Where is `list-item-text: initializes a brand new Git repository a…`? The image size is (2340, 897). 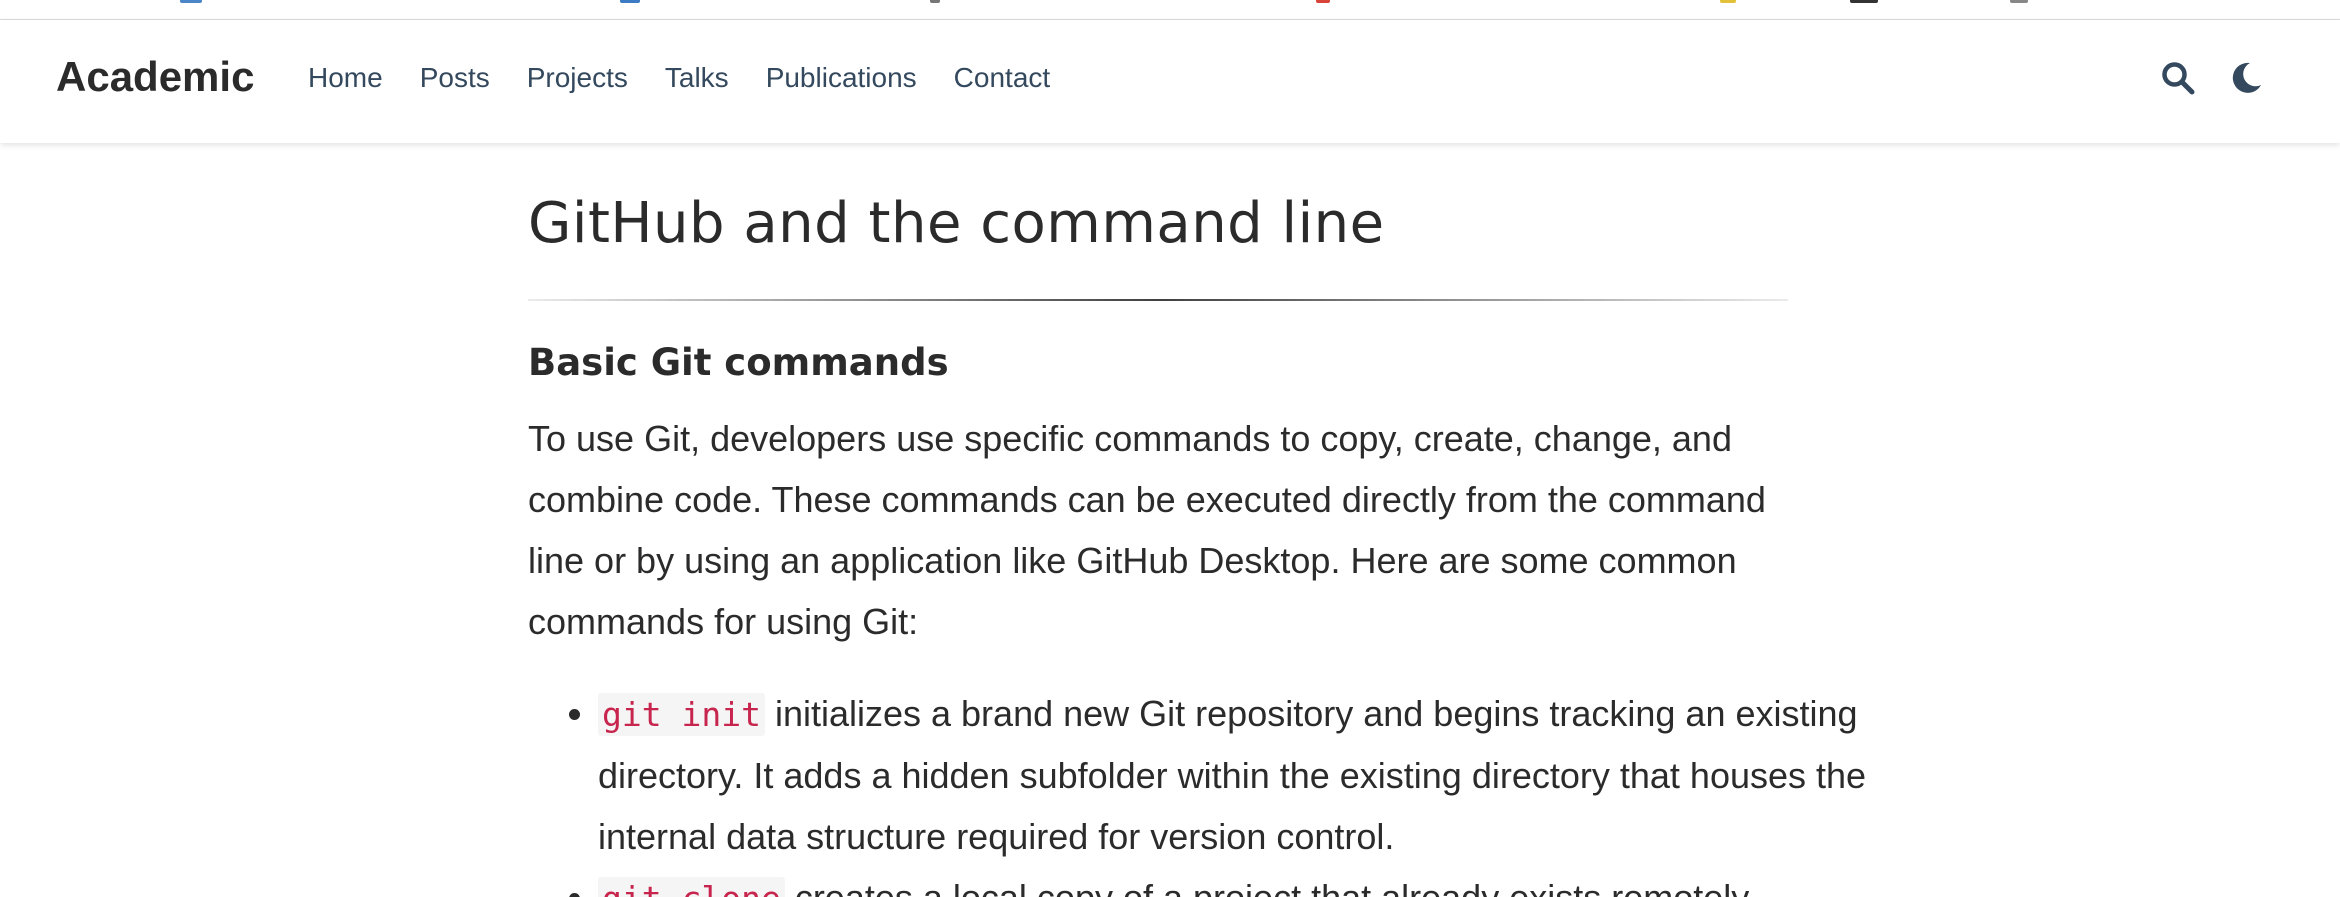 list-item-text: initializes a brand new Git repository a… is located at coordinates (1232, 775).